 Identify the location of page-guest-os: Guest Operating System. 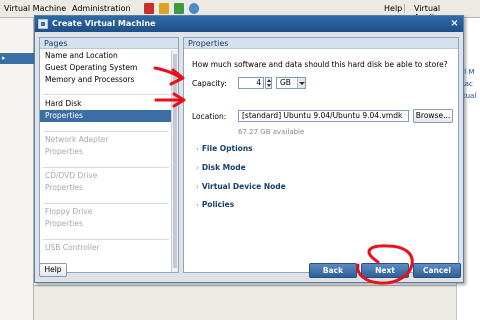
(106, 68).